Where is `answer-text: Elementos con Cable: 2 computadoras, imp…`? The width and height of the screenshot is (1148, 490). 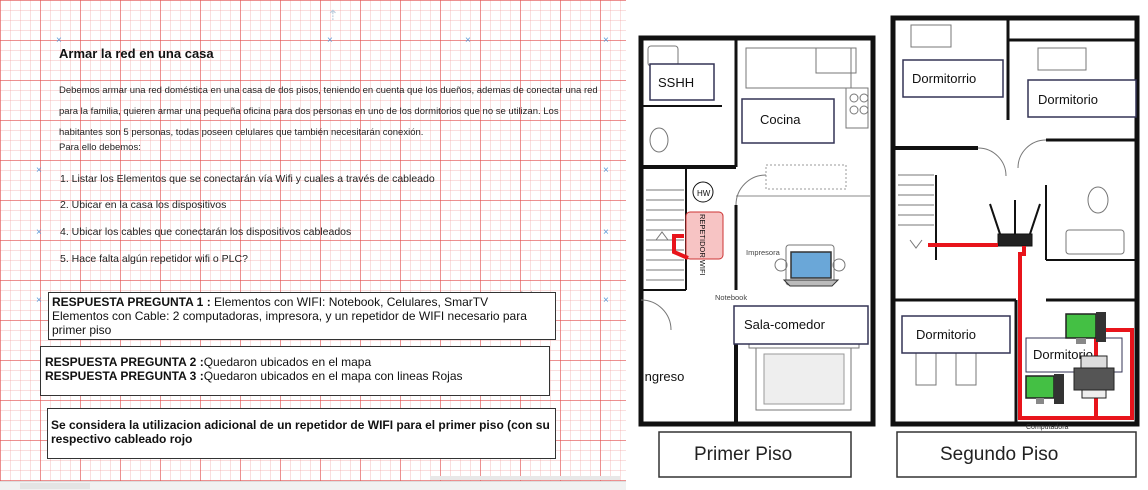
answer-text: Elementos con Cable: 2 computadoras, imp… is located at coordinates (289, 323).